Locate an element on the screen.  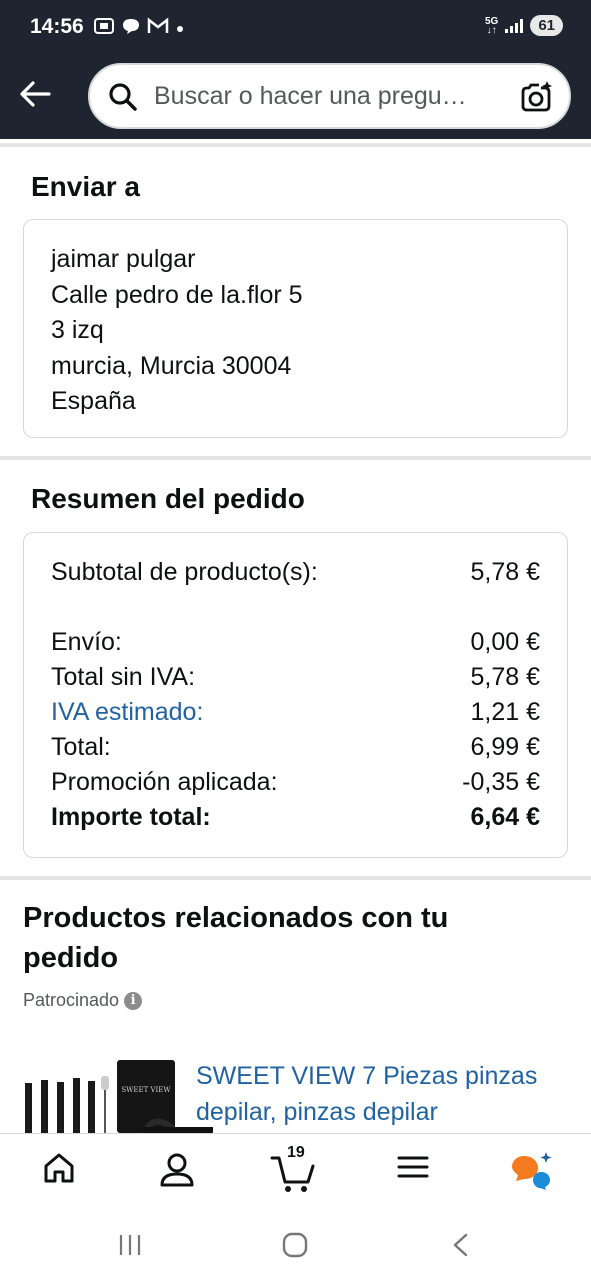
gmail-icon is located at coordinates (158, 28).